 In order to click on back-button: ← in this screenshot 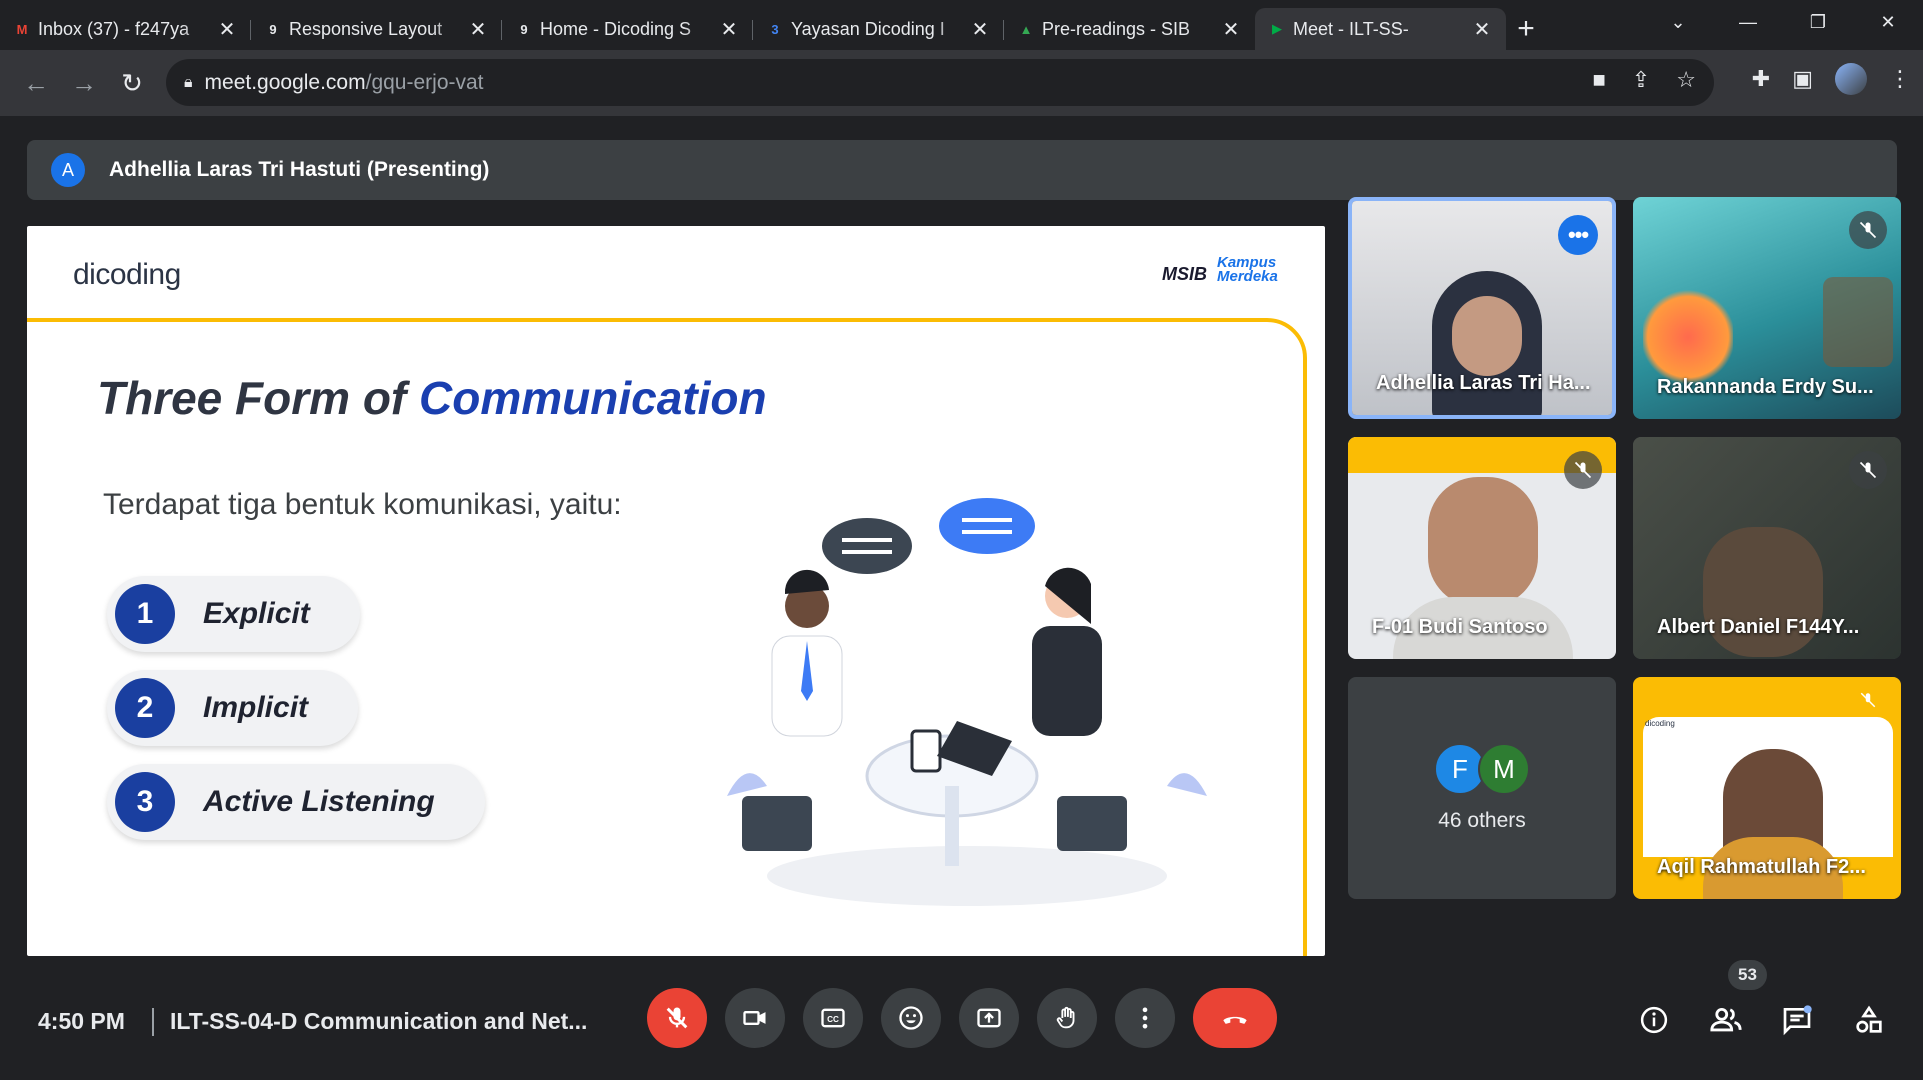, I will do `click(36, 83)`.